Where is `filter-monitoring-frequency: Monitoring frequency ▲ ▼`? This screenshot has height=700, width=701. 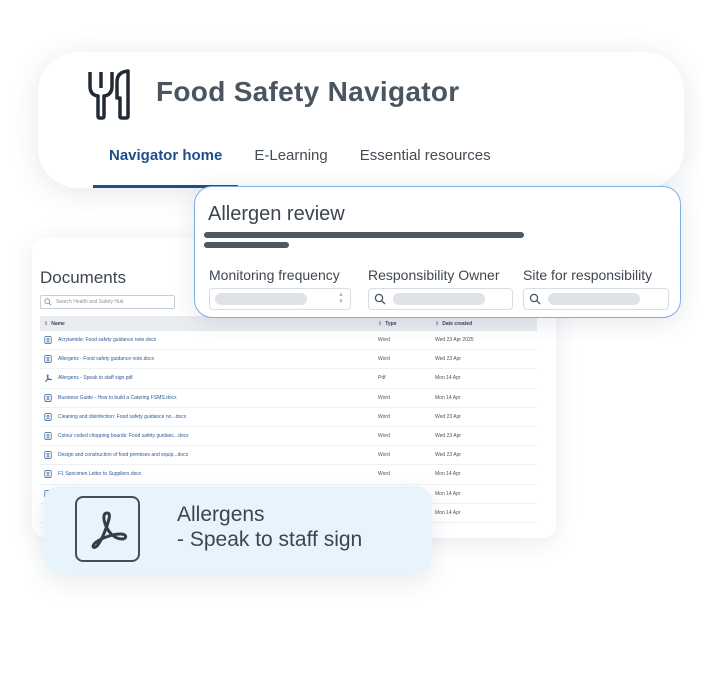 filter-monitoring-frequency: Monitoring frequency ▲ ▼ is located at coordinates (280, 288).